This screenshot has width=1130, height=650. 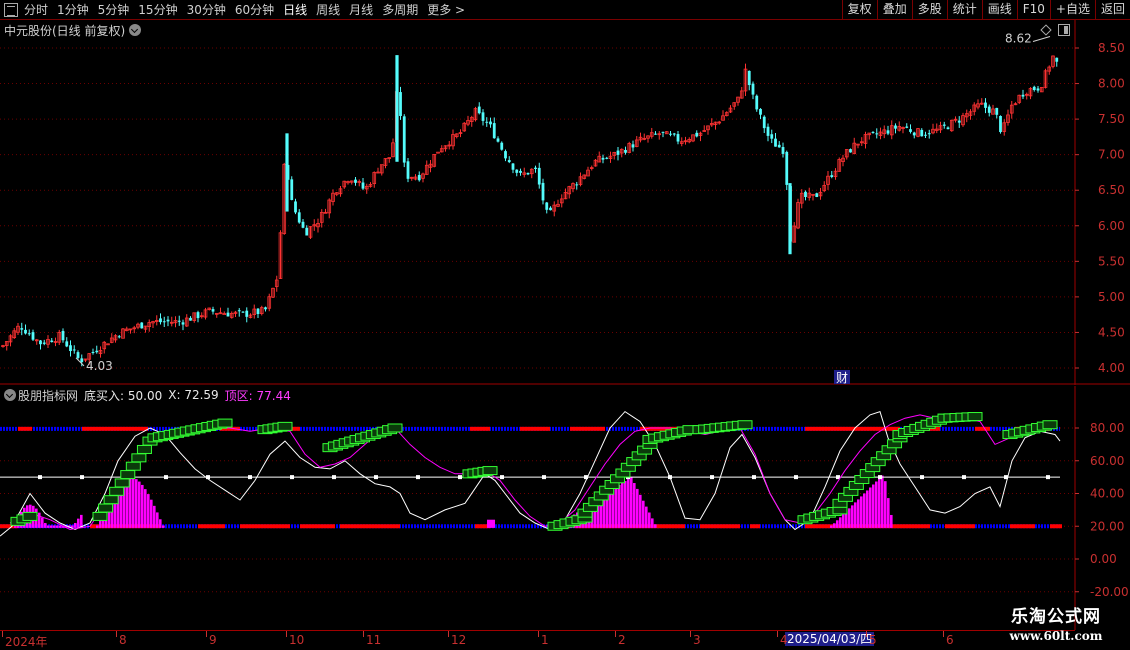 I want to click on dropdown-circle-icon, so click(x=135, y=30).